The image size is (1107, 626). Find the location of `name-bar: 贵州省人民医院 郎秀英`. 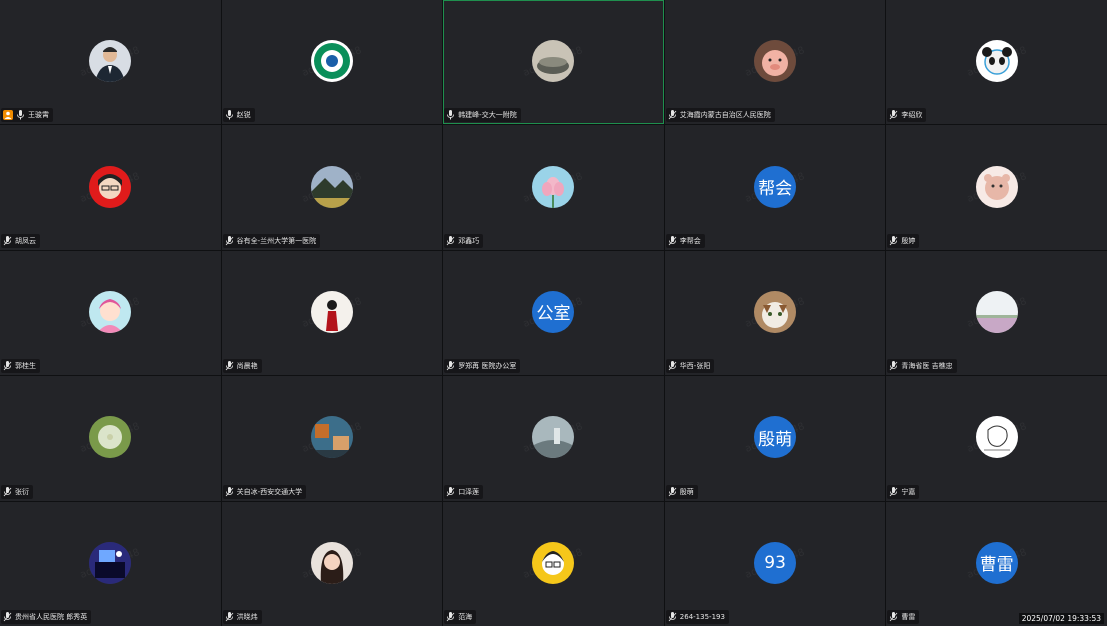

name-bar: 贵州省人民医院 郎秀英 is located at coordinates (46, 617).